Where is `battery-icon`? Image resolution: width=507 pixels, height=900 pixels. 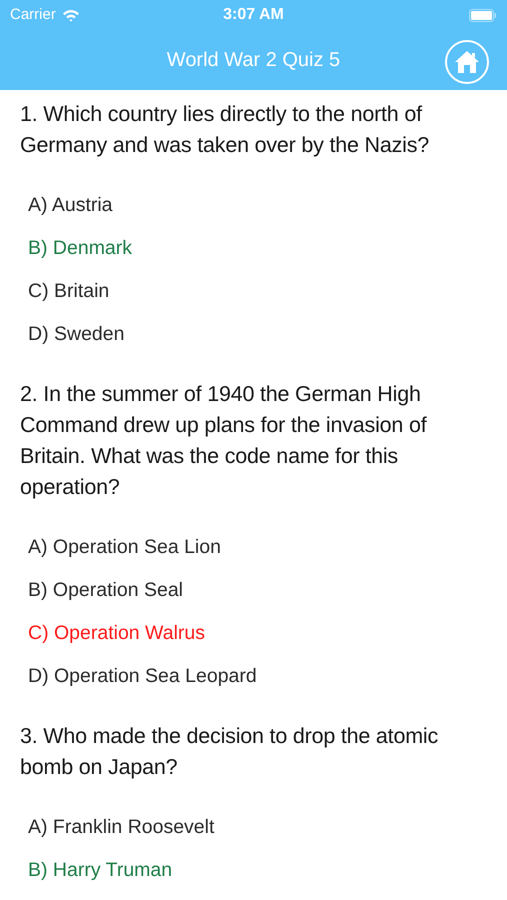
battery-icon is located at coordinates (483, 15).